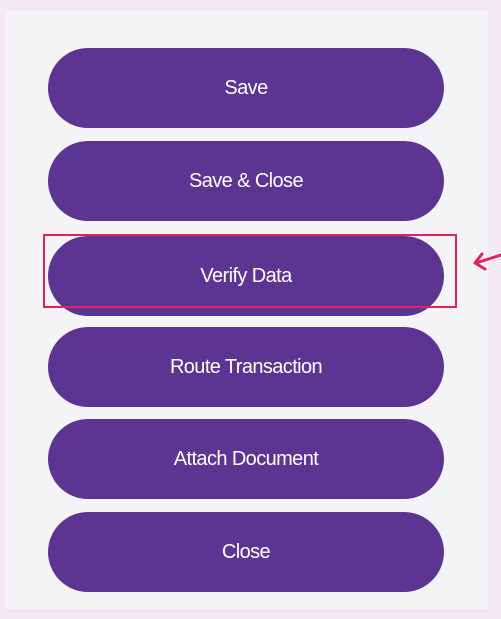 The width and height of the screenshot is (501, 619). I want to click on attach-document-button: Attach Document, so click(246, 459).